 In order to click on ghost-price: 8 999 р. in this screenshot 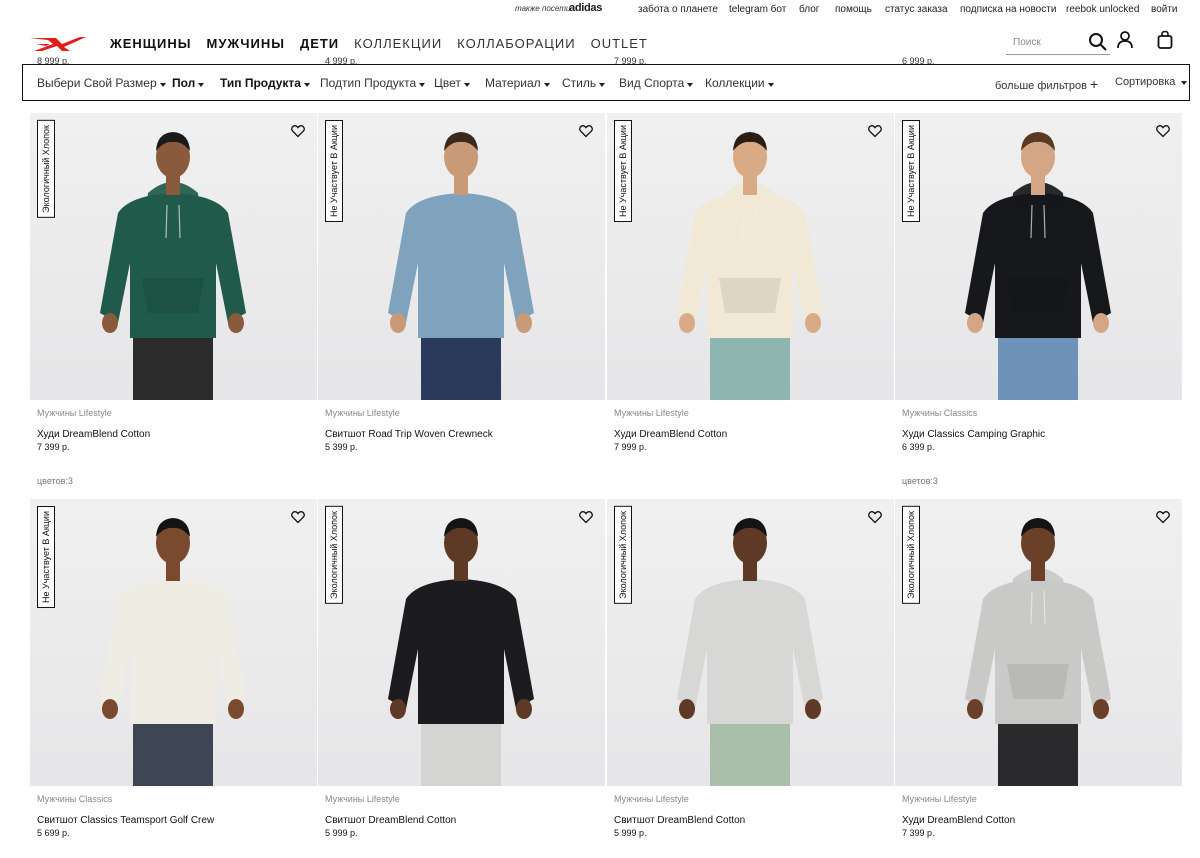, I will do `click(53, 60)`.